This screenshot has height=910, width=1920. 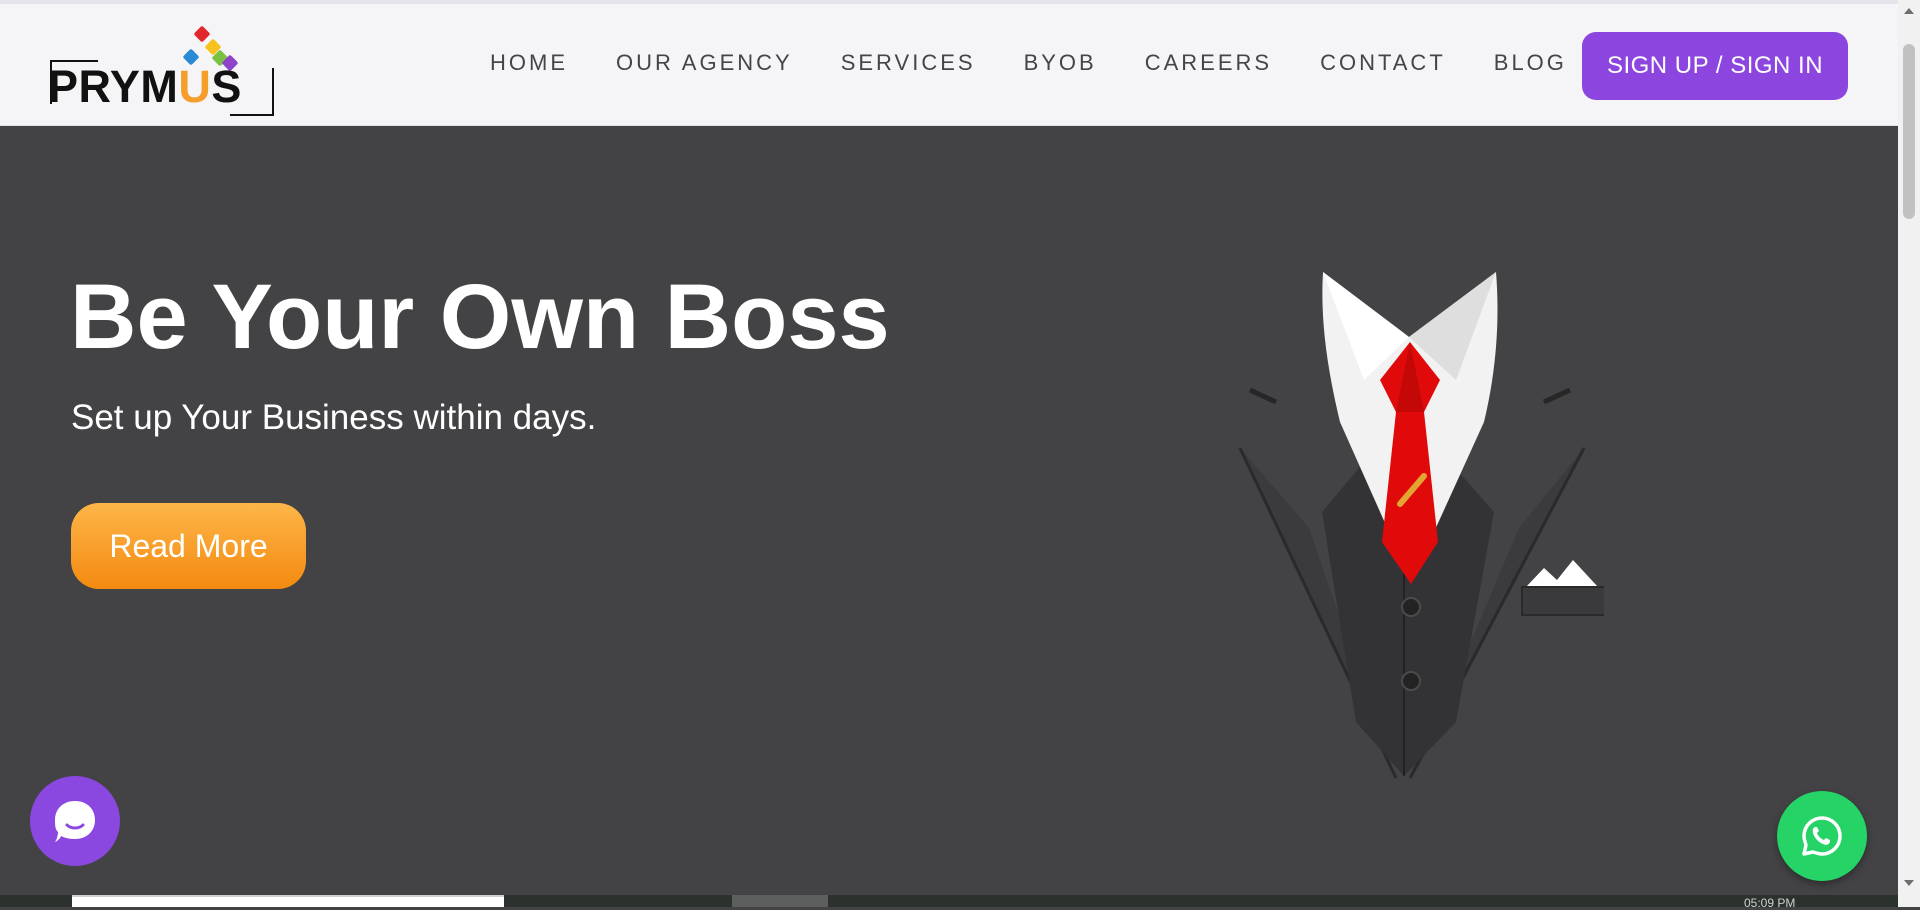 I want to click on breast-pocket, so click(x=1562, y=601).